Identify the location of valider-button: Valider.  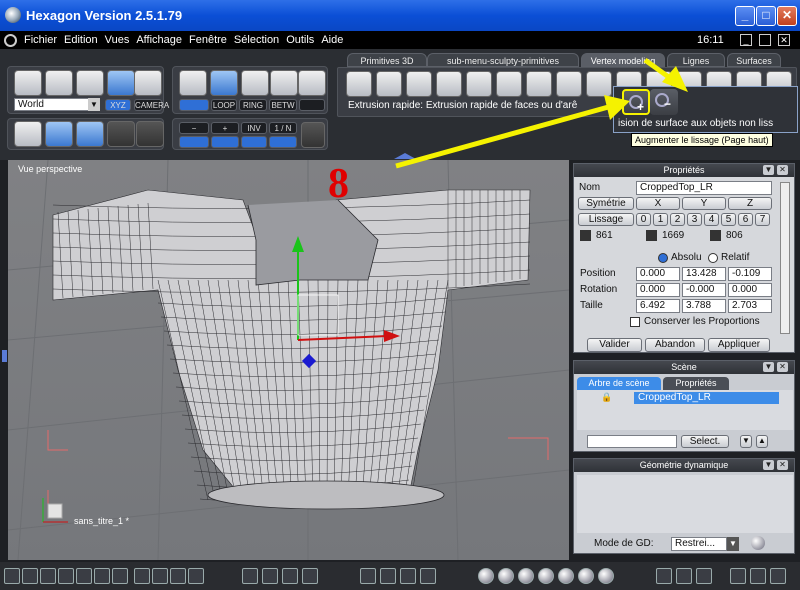
(614, 345).